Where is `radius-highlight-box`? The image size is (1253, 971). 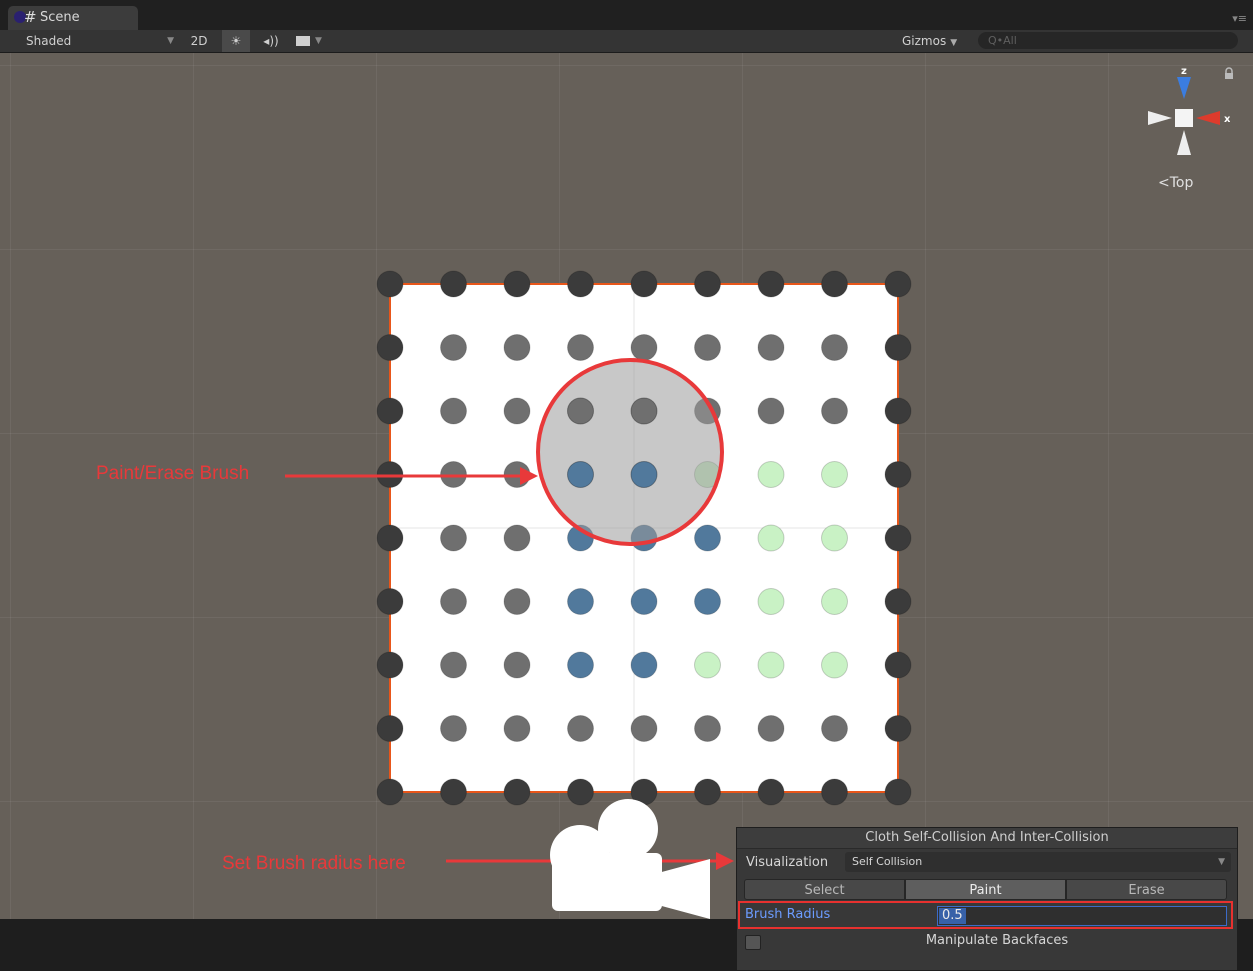
radius-highlight-box is located at coordinates (985, 915).